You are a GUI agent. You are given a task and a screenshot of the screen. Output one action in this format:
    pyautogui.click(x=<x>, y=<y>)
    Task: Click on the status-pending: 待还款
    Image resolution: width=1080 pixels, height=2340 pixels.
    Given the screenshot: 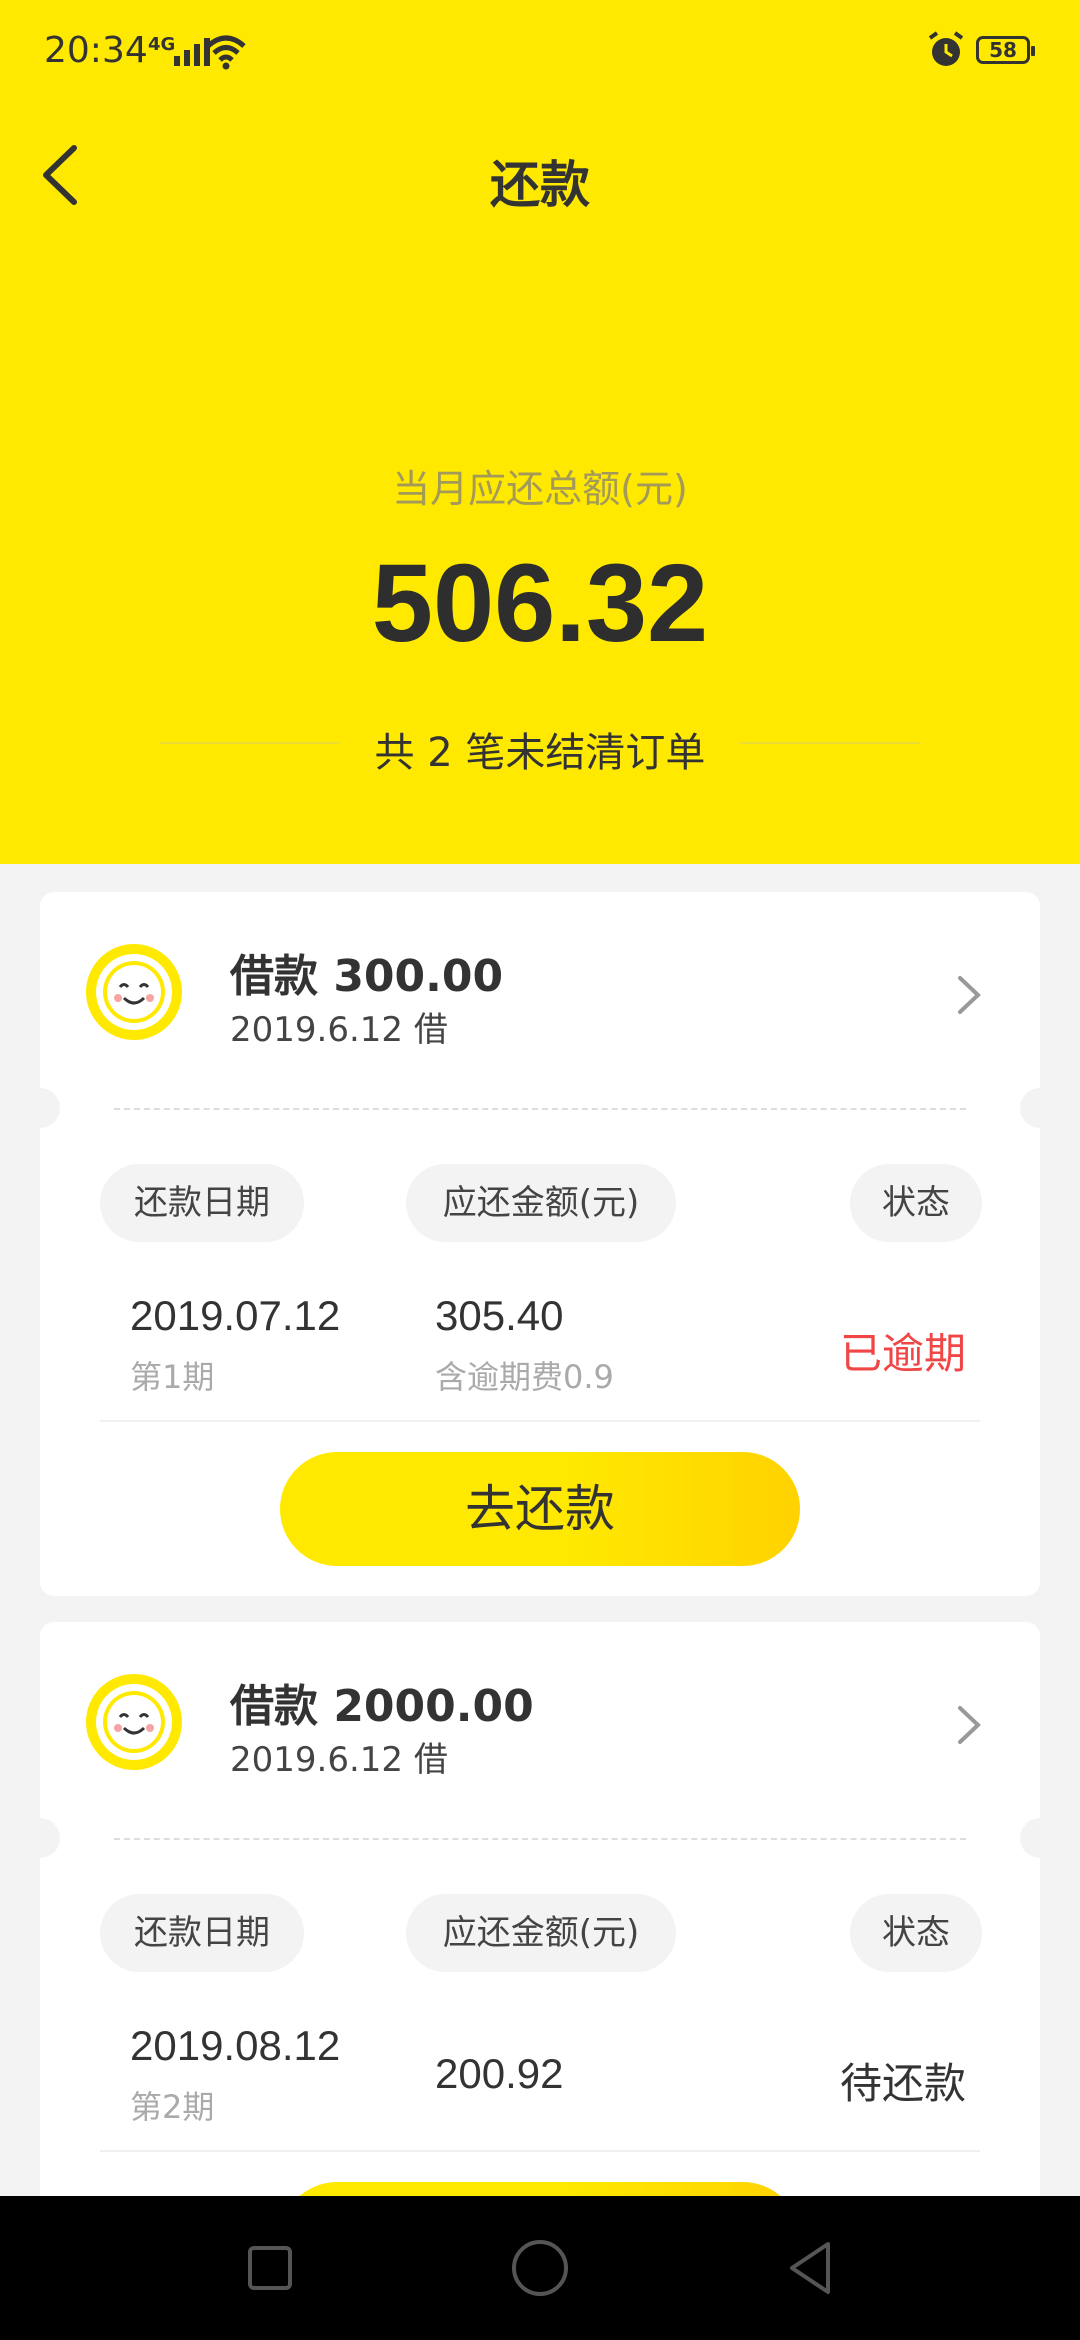 What is the action you would take?
    pyautogui.click(x=902, y=2083)
    